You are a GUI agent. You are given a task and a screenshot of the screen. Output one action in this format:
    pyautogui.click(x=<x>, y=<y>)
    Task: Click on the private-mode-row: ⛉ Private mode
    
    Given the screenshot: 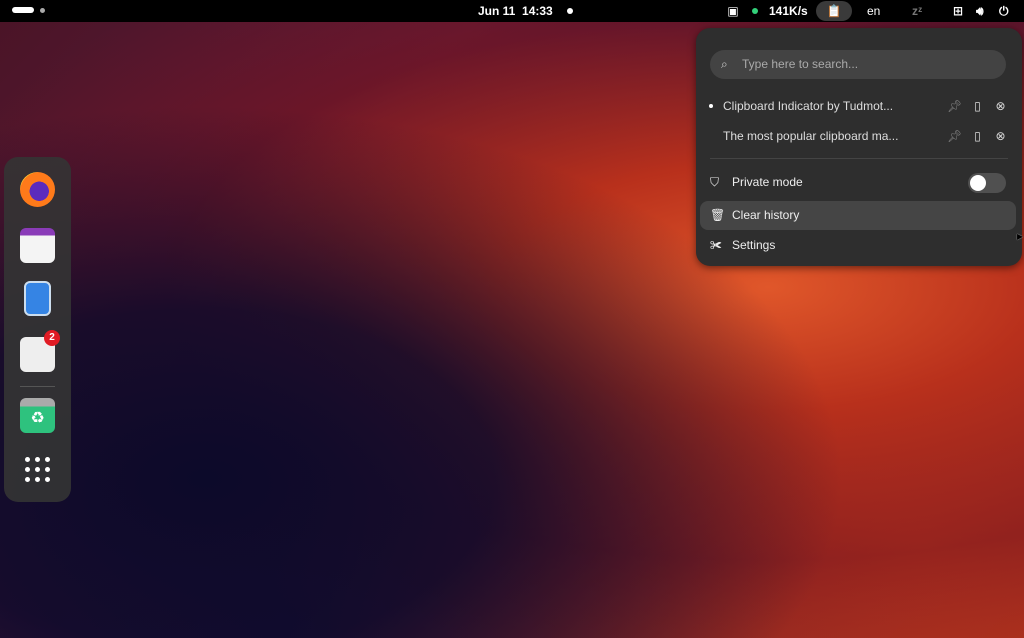 What is the action you would take?
    pyautogui.click(x=858, y=182)
    